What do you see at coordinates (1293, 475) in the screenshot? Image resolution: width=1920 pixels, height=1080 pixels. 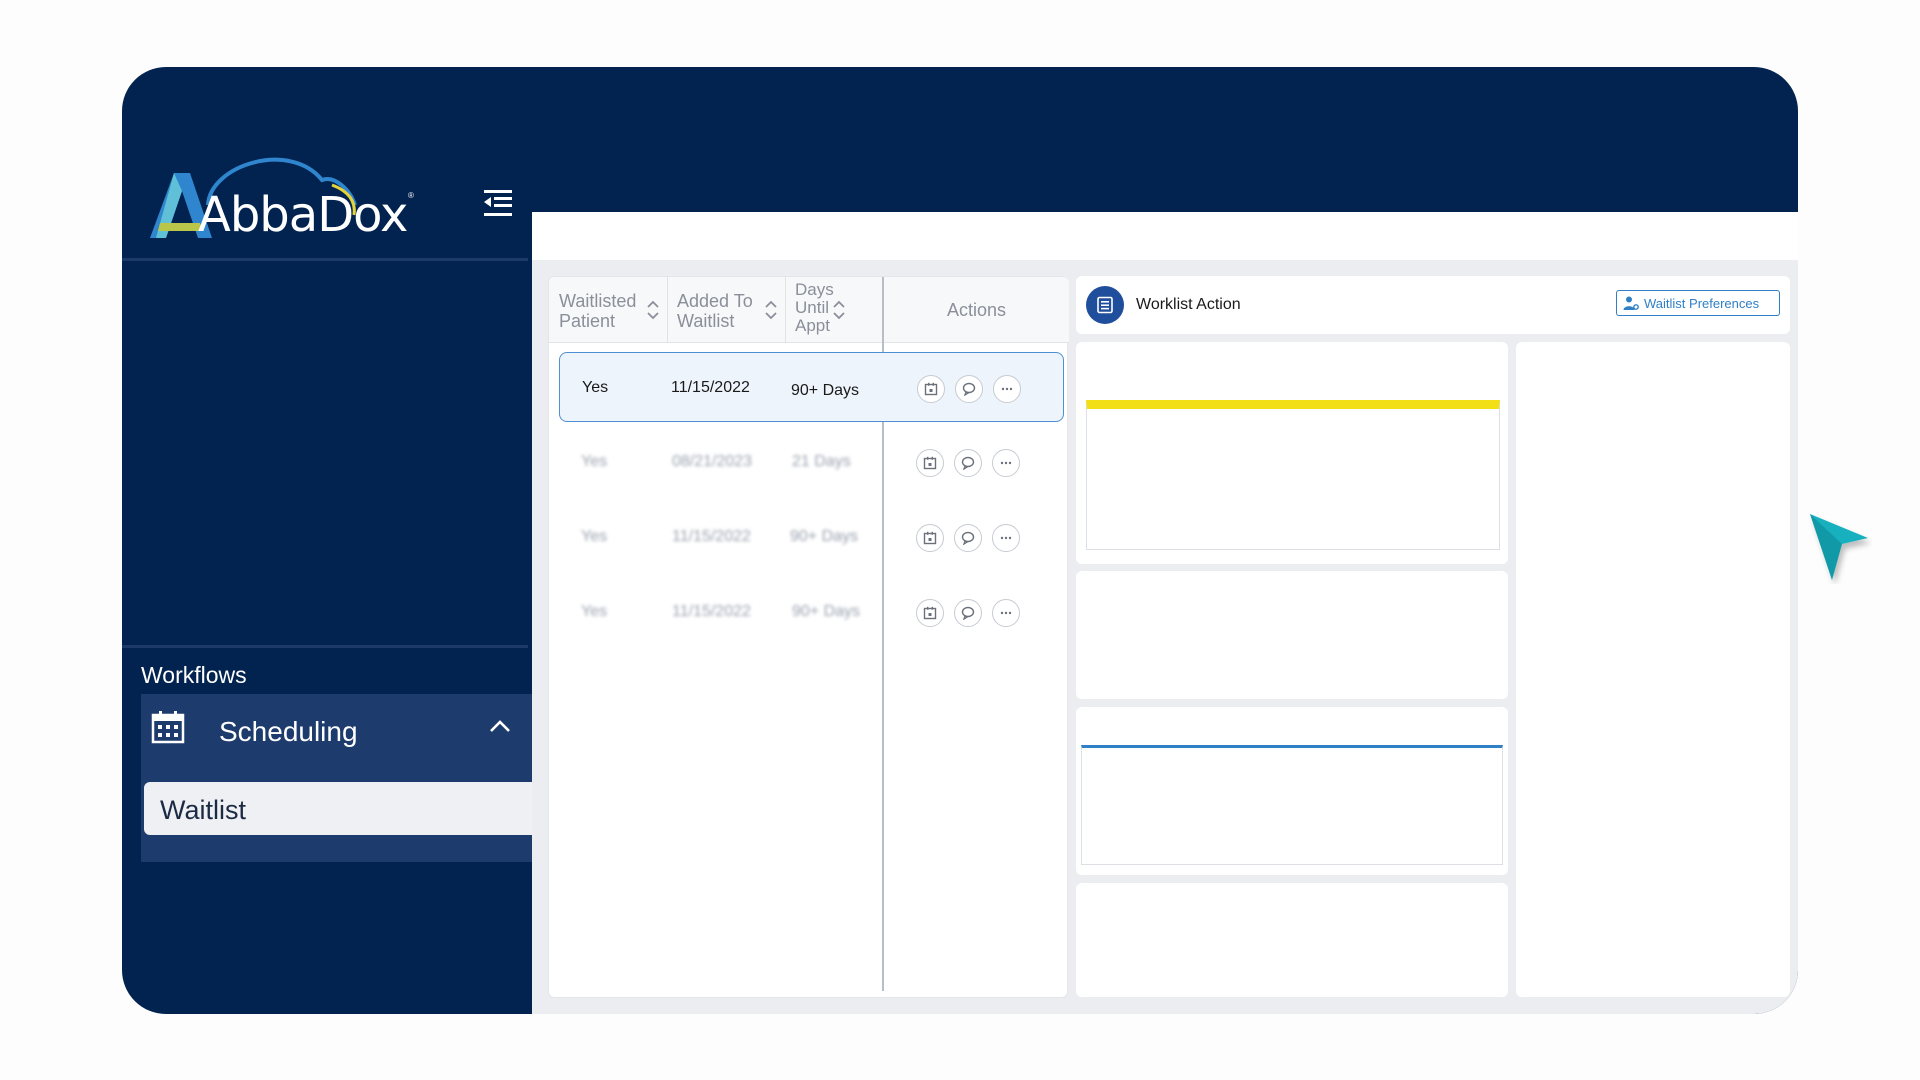 I see `highlight-panel` at bounding box center [1293, 475].